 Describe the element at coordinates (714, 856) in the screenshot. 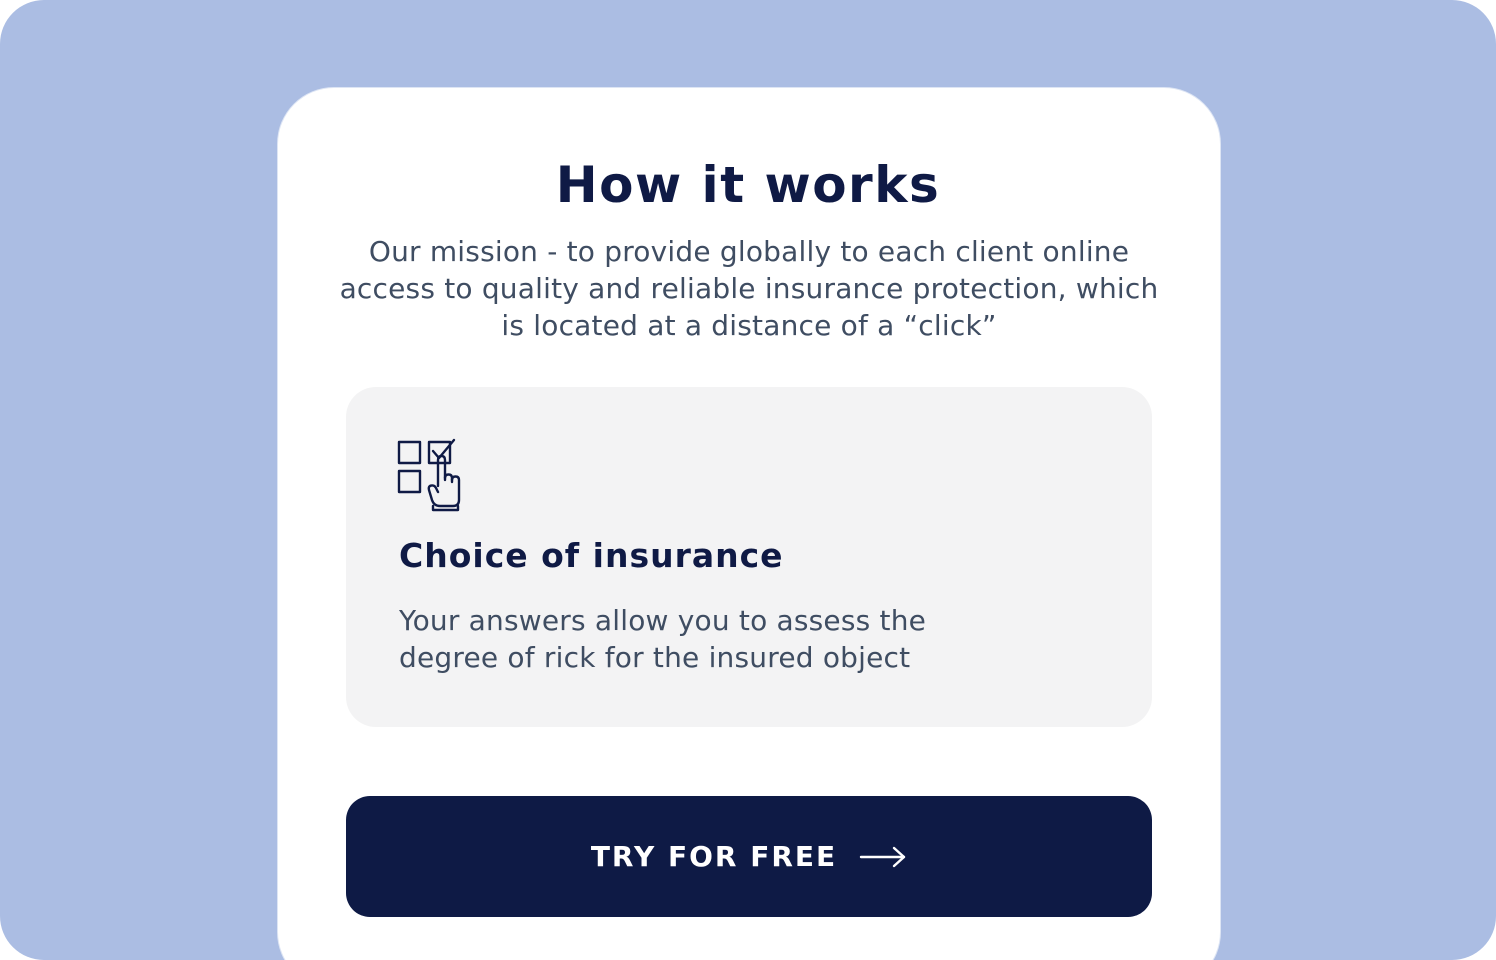

I see `try-for-free-label: TRY FOR FREE` at that location.